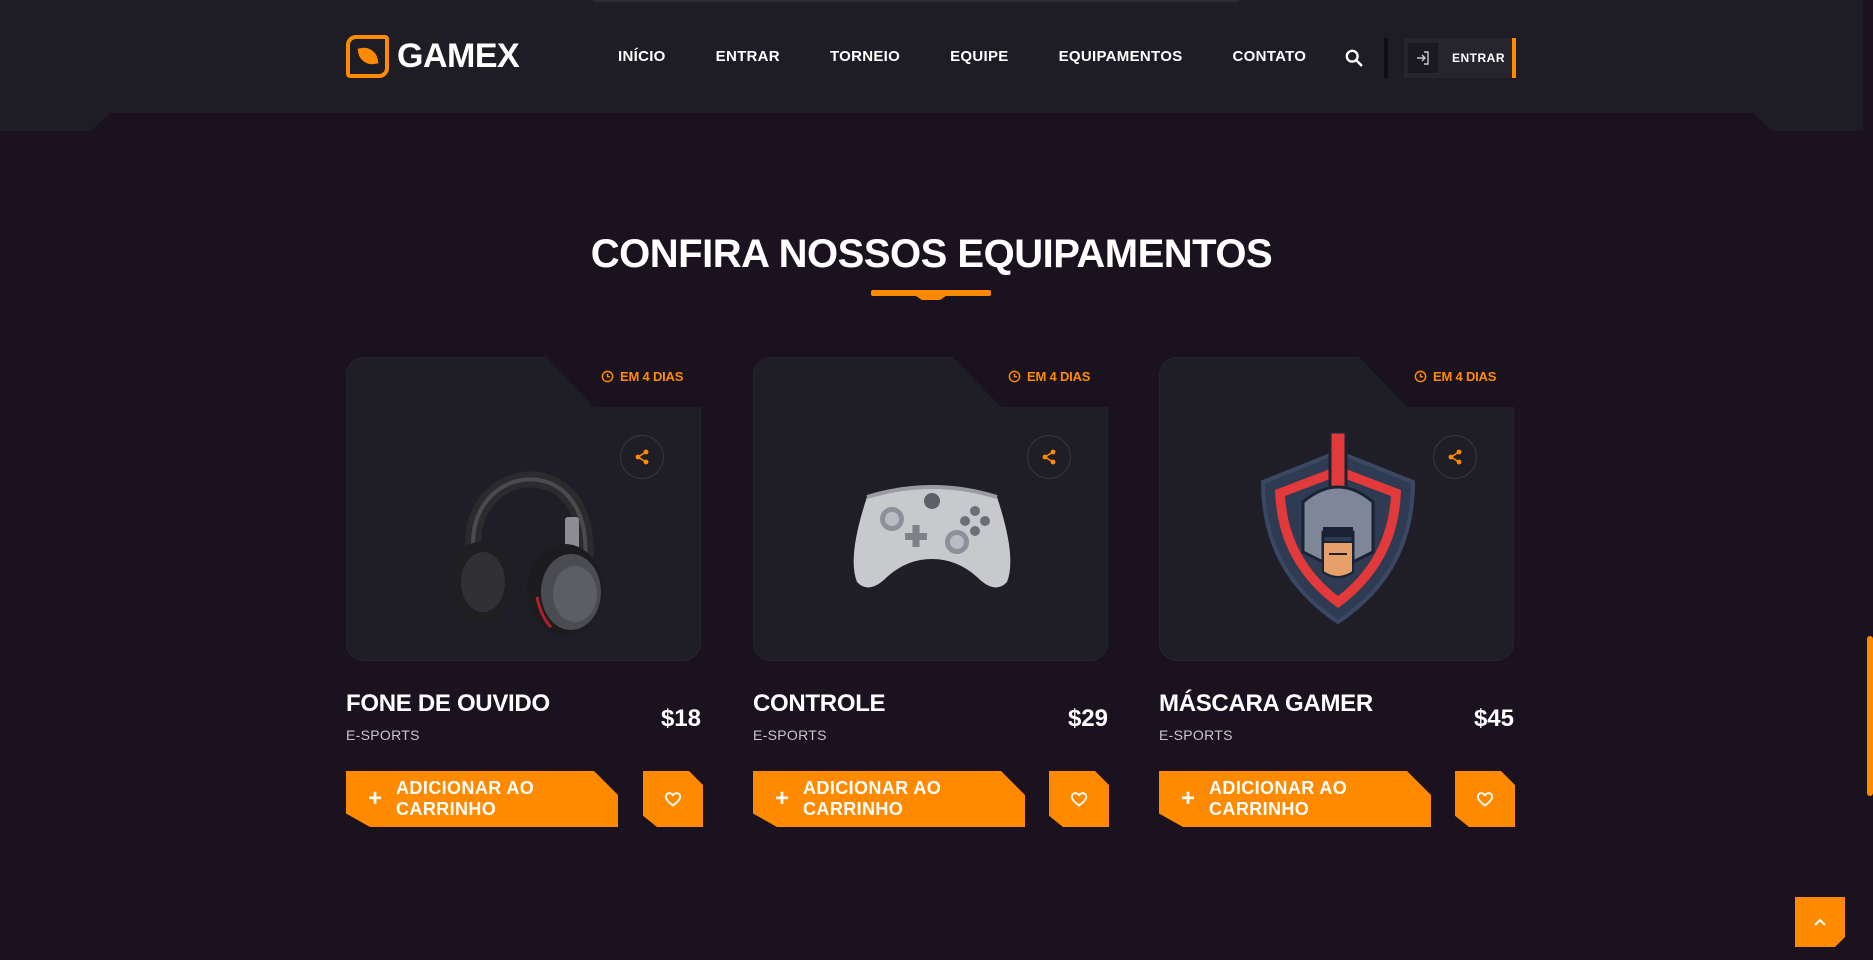 The height and width of the screenshot is (960, 1873). Describe the element at coordinates (1386, 58) in the screenshot. I see `header-divider` at that location.